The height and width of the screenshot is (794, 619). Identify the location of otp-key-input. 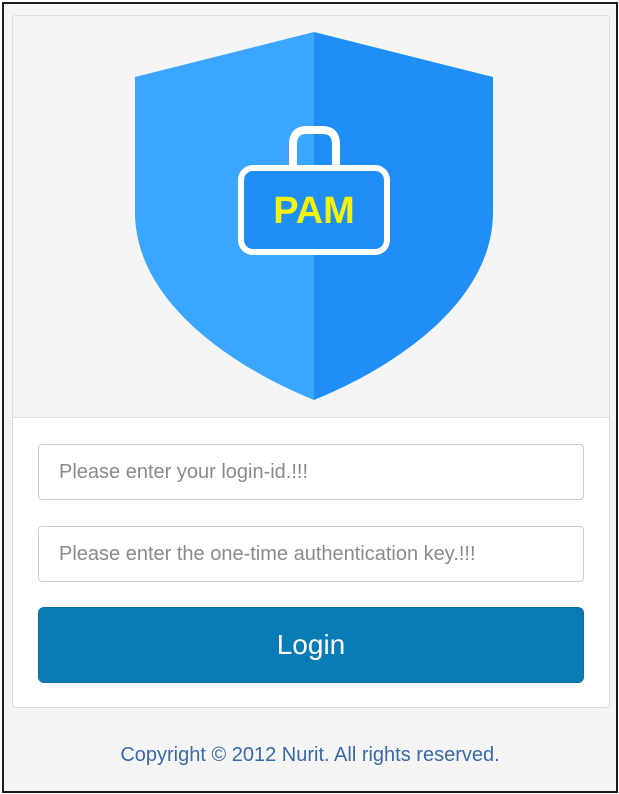
(311, 554).